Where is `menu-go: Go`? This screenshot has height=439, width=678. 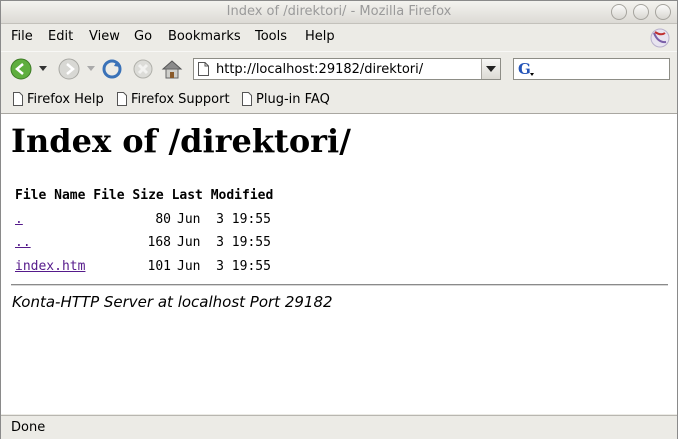 menu-go: Go is located at coordinates (143, 36).